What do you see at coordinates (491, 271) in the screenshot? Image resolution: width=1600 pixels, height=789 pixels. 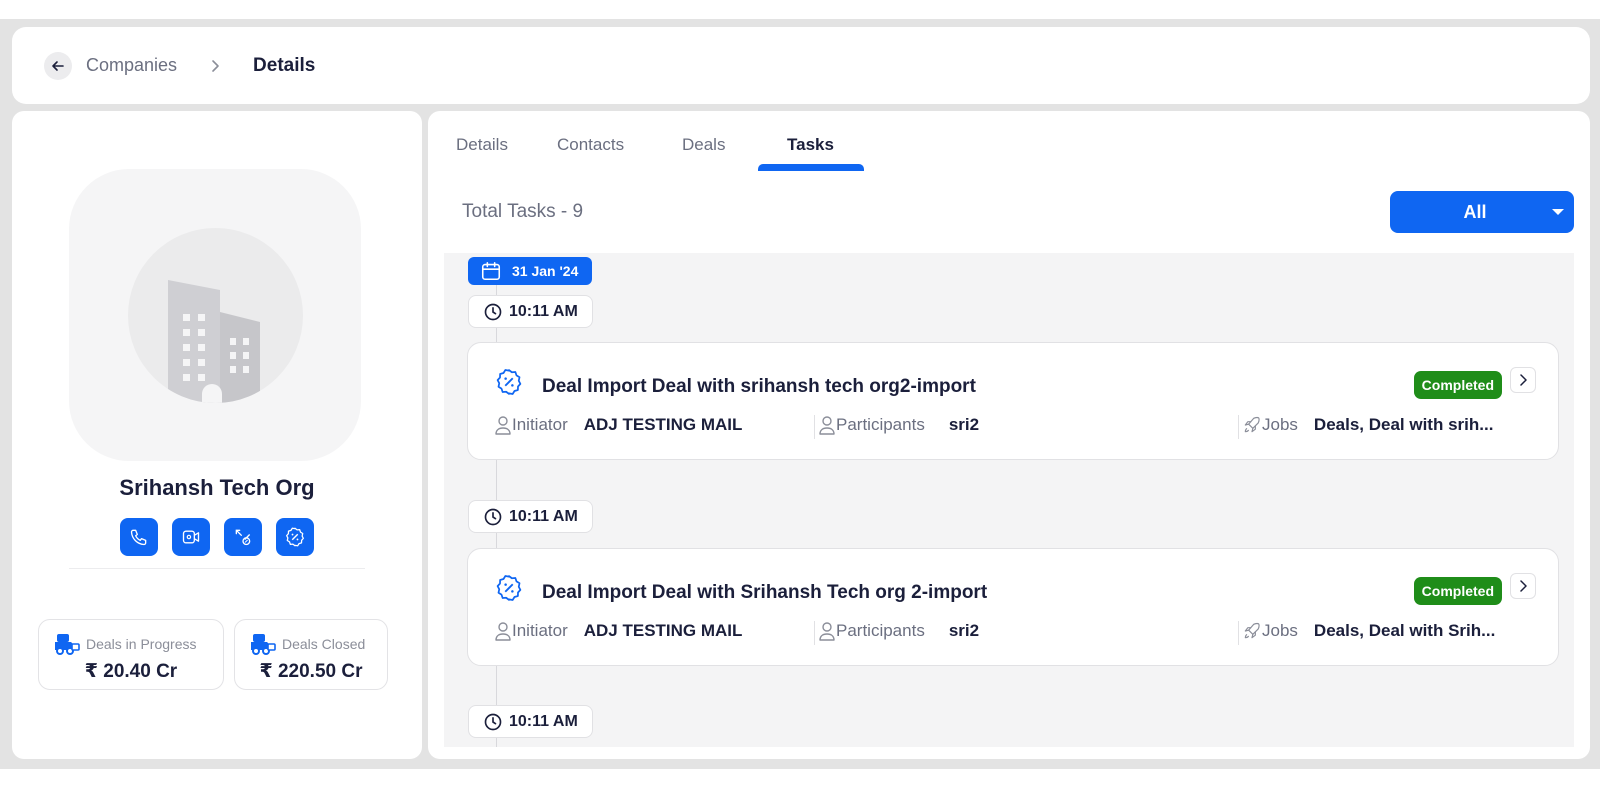 I see `calendar-icon` at bounding box center [491, 271].